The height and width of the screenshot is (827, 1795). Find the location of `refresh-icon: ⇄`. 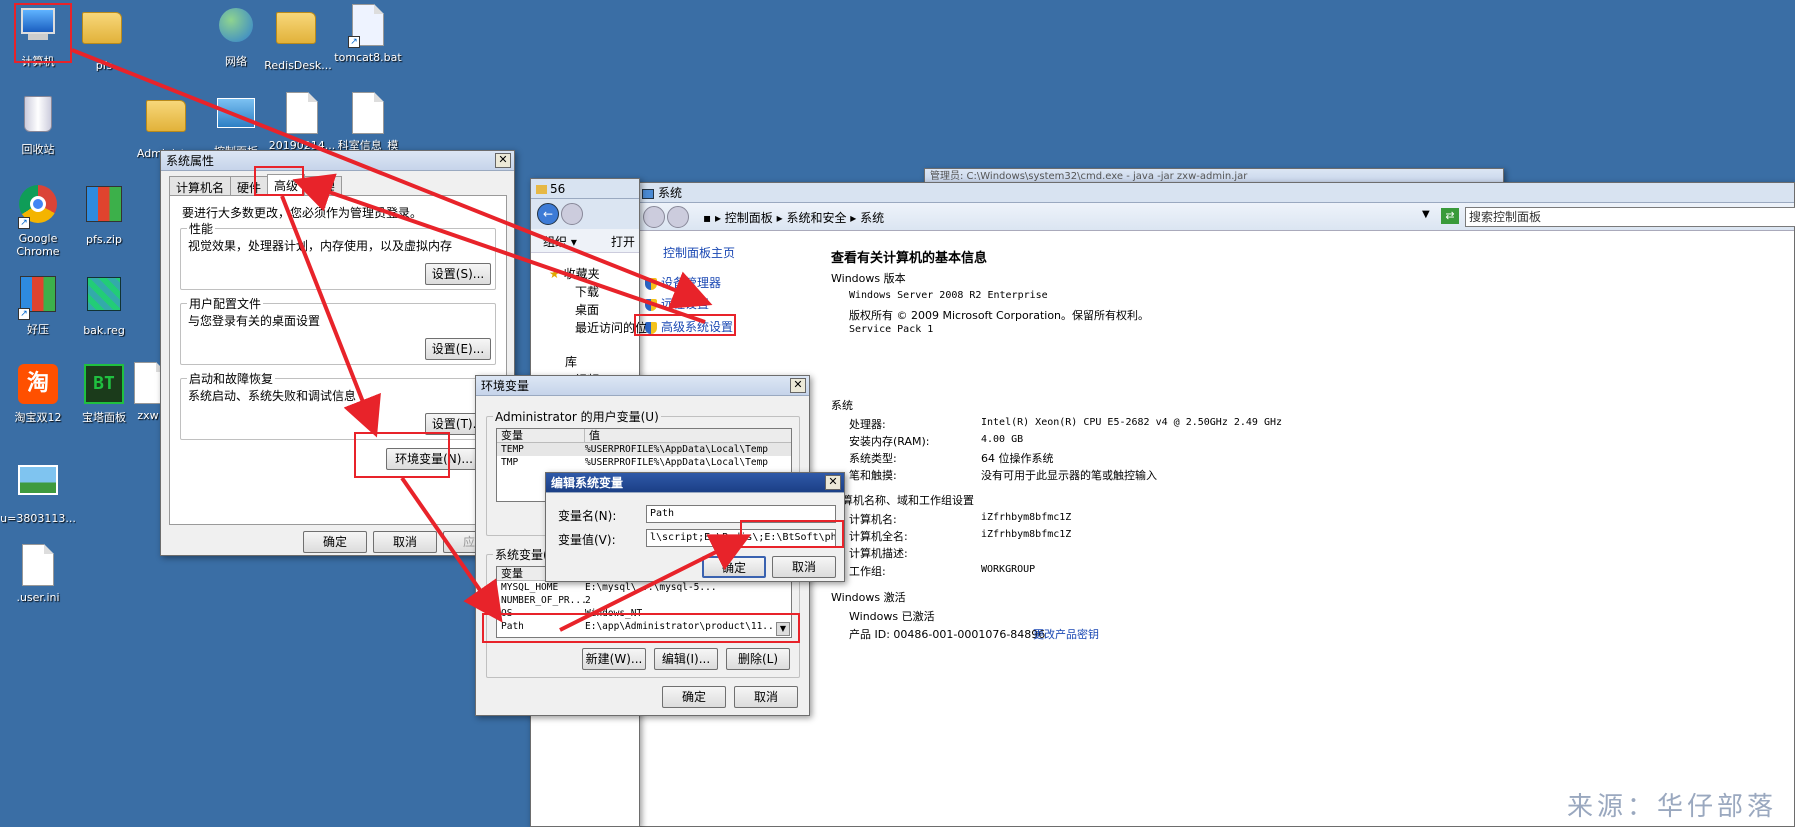

refresh-icon: ⇄ is located at coordinates (1450, 216).